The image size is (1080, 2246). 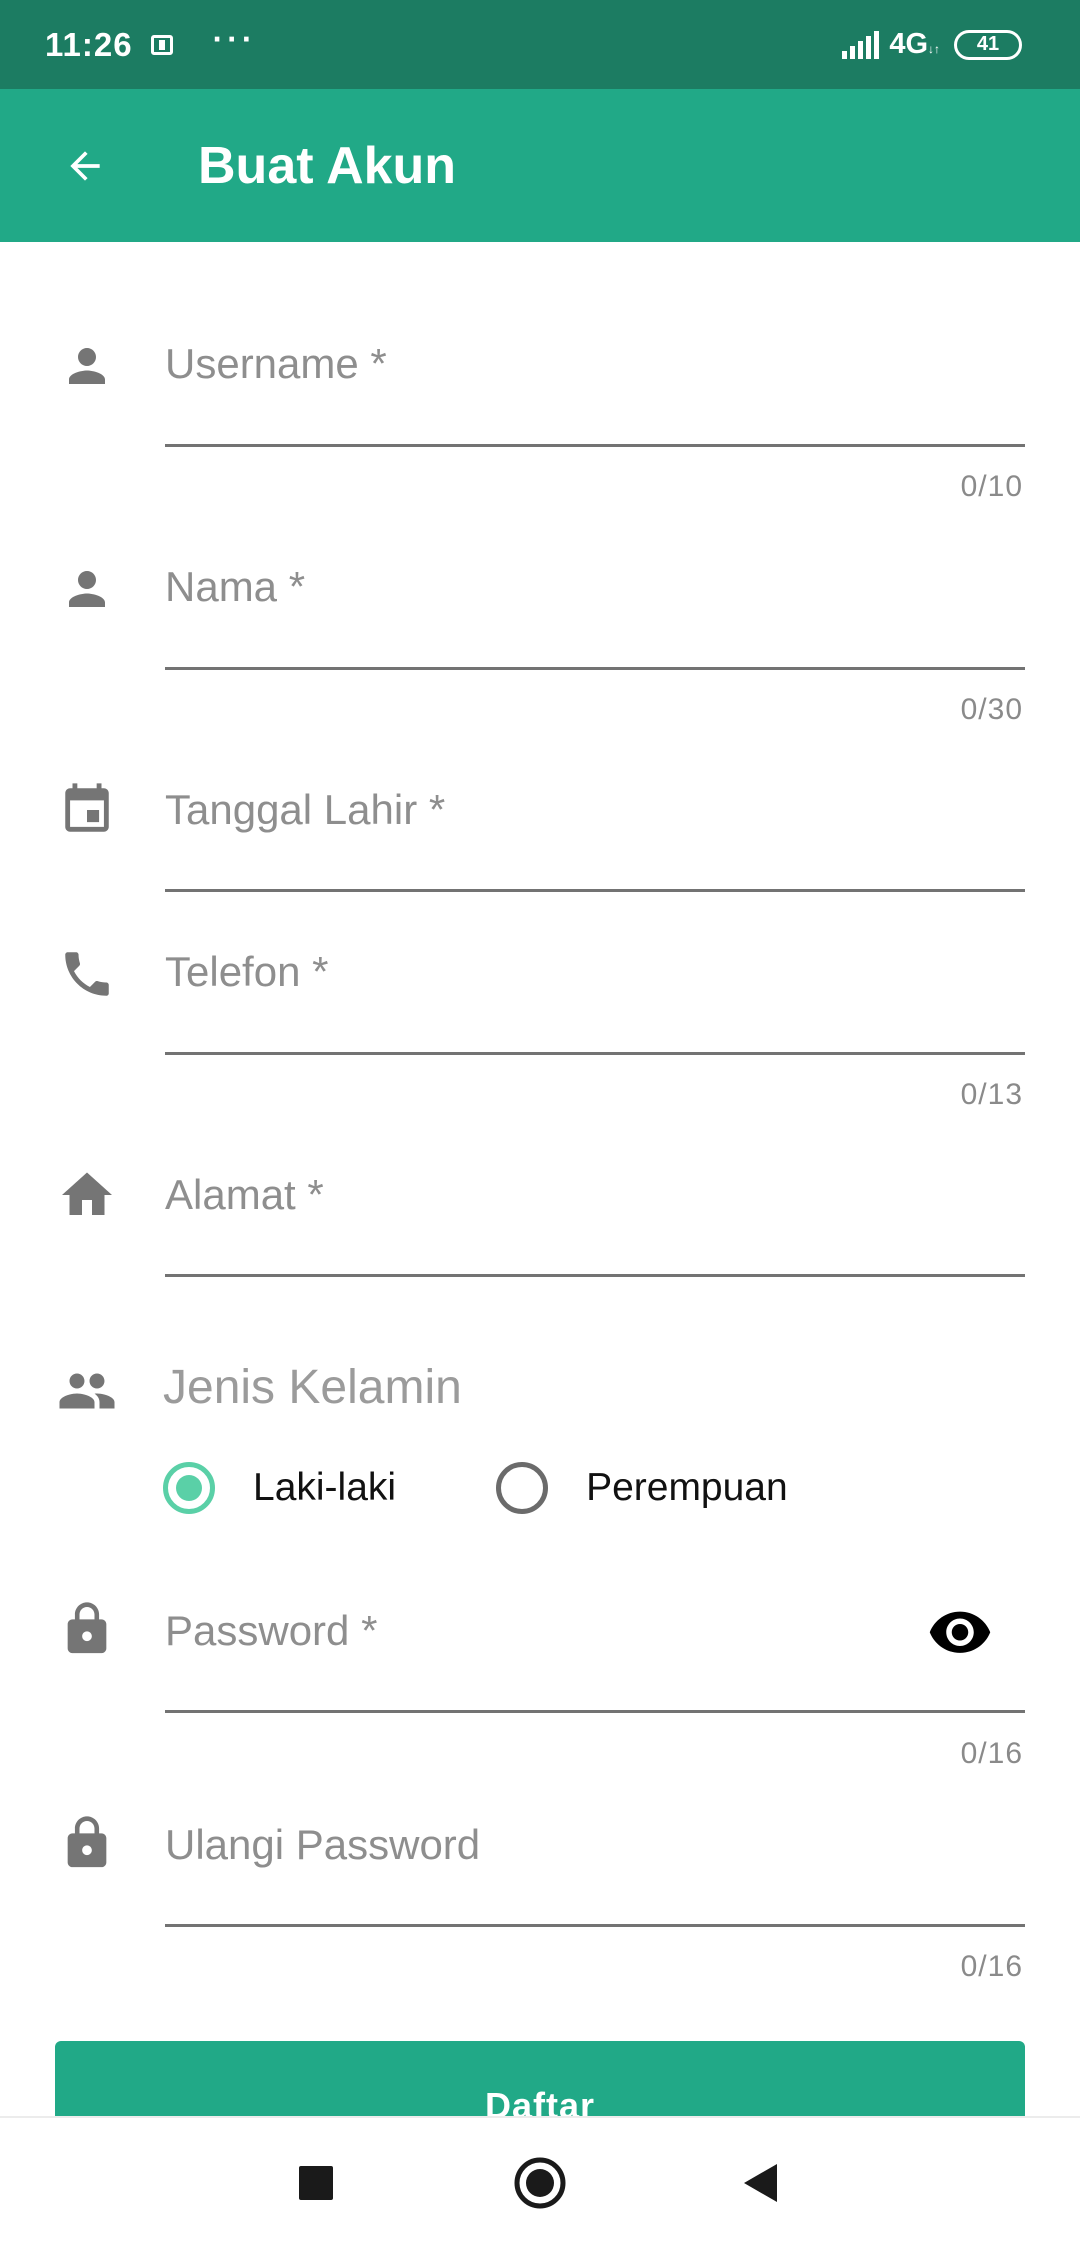 I want to click on battery-icon: 41, so click(x=988, y=44).